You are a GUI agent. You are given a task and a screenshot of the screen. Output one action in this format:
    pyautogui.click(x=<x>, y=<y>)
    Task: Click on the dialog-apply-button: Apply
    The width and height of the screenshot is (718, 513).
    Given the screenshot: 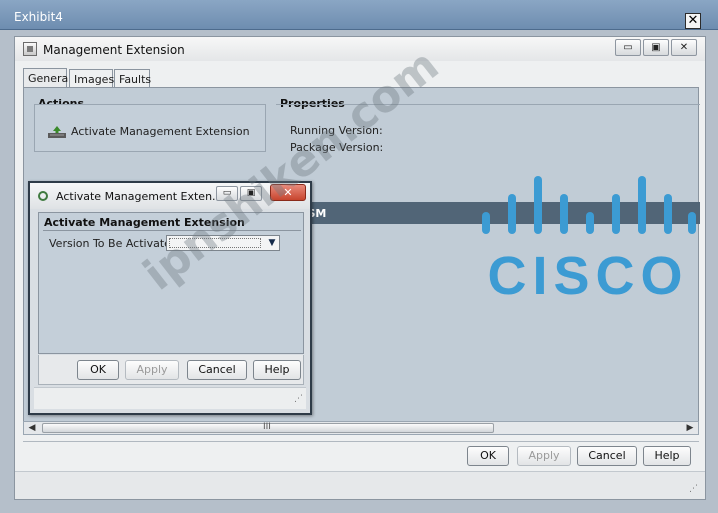 What is the action you would take?
    pyautogui.click(x=152, y=370)
    